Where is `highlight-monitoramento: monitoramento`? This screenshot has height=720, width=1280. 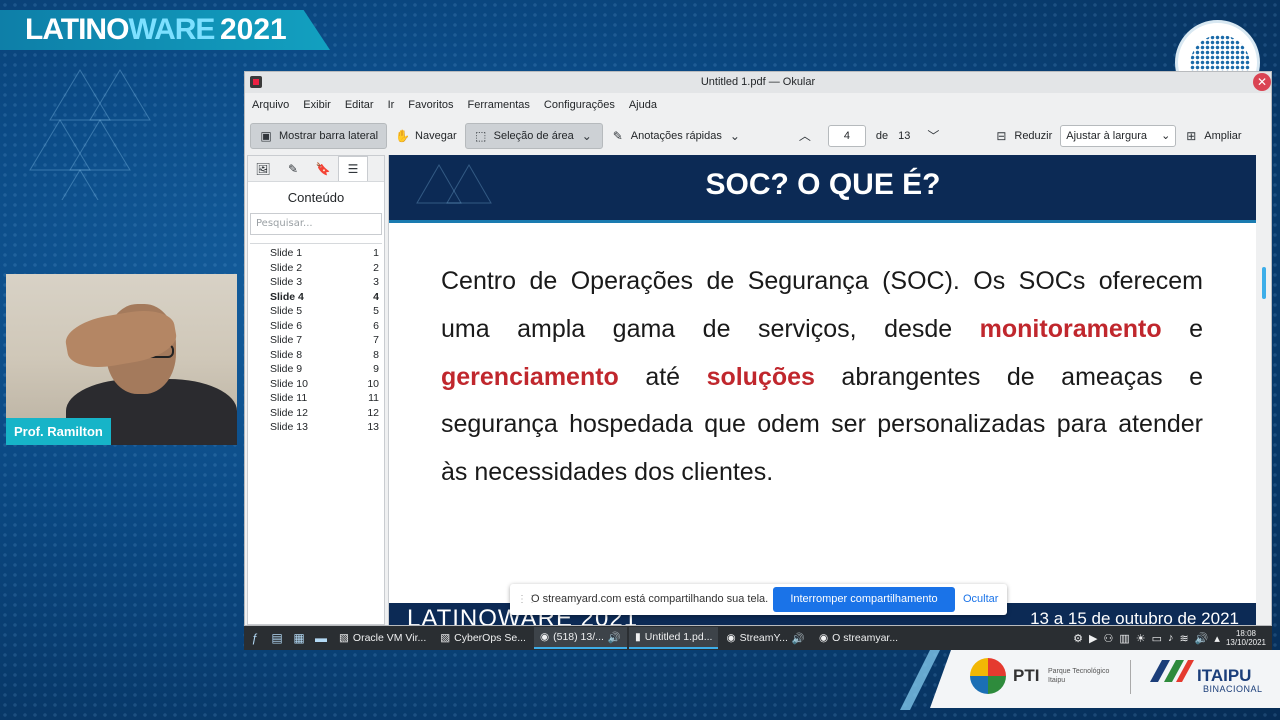 highlight-monitoramento: monitoramento is located at coordinates (1070, 328).